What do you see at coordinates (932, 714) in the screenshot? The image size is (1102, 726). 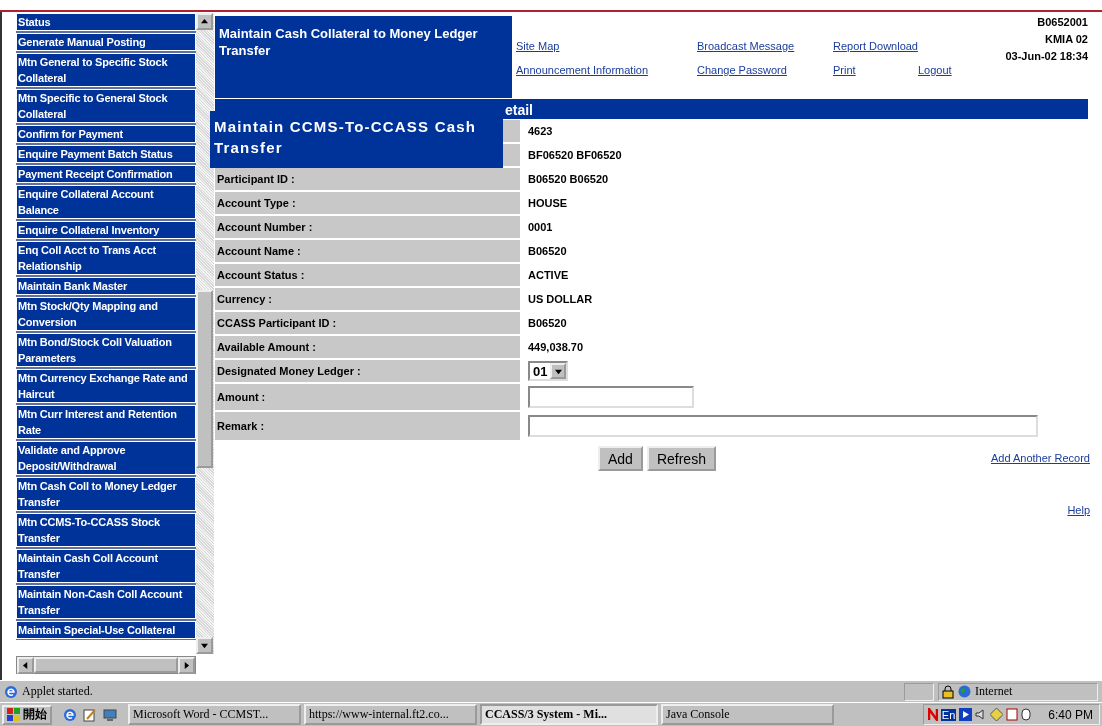 I see `n-icon` at bounding box center [932, 714].